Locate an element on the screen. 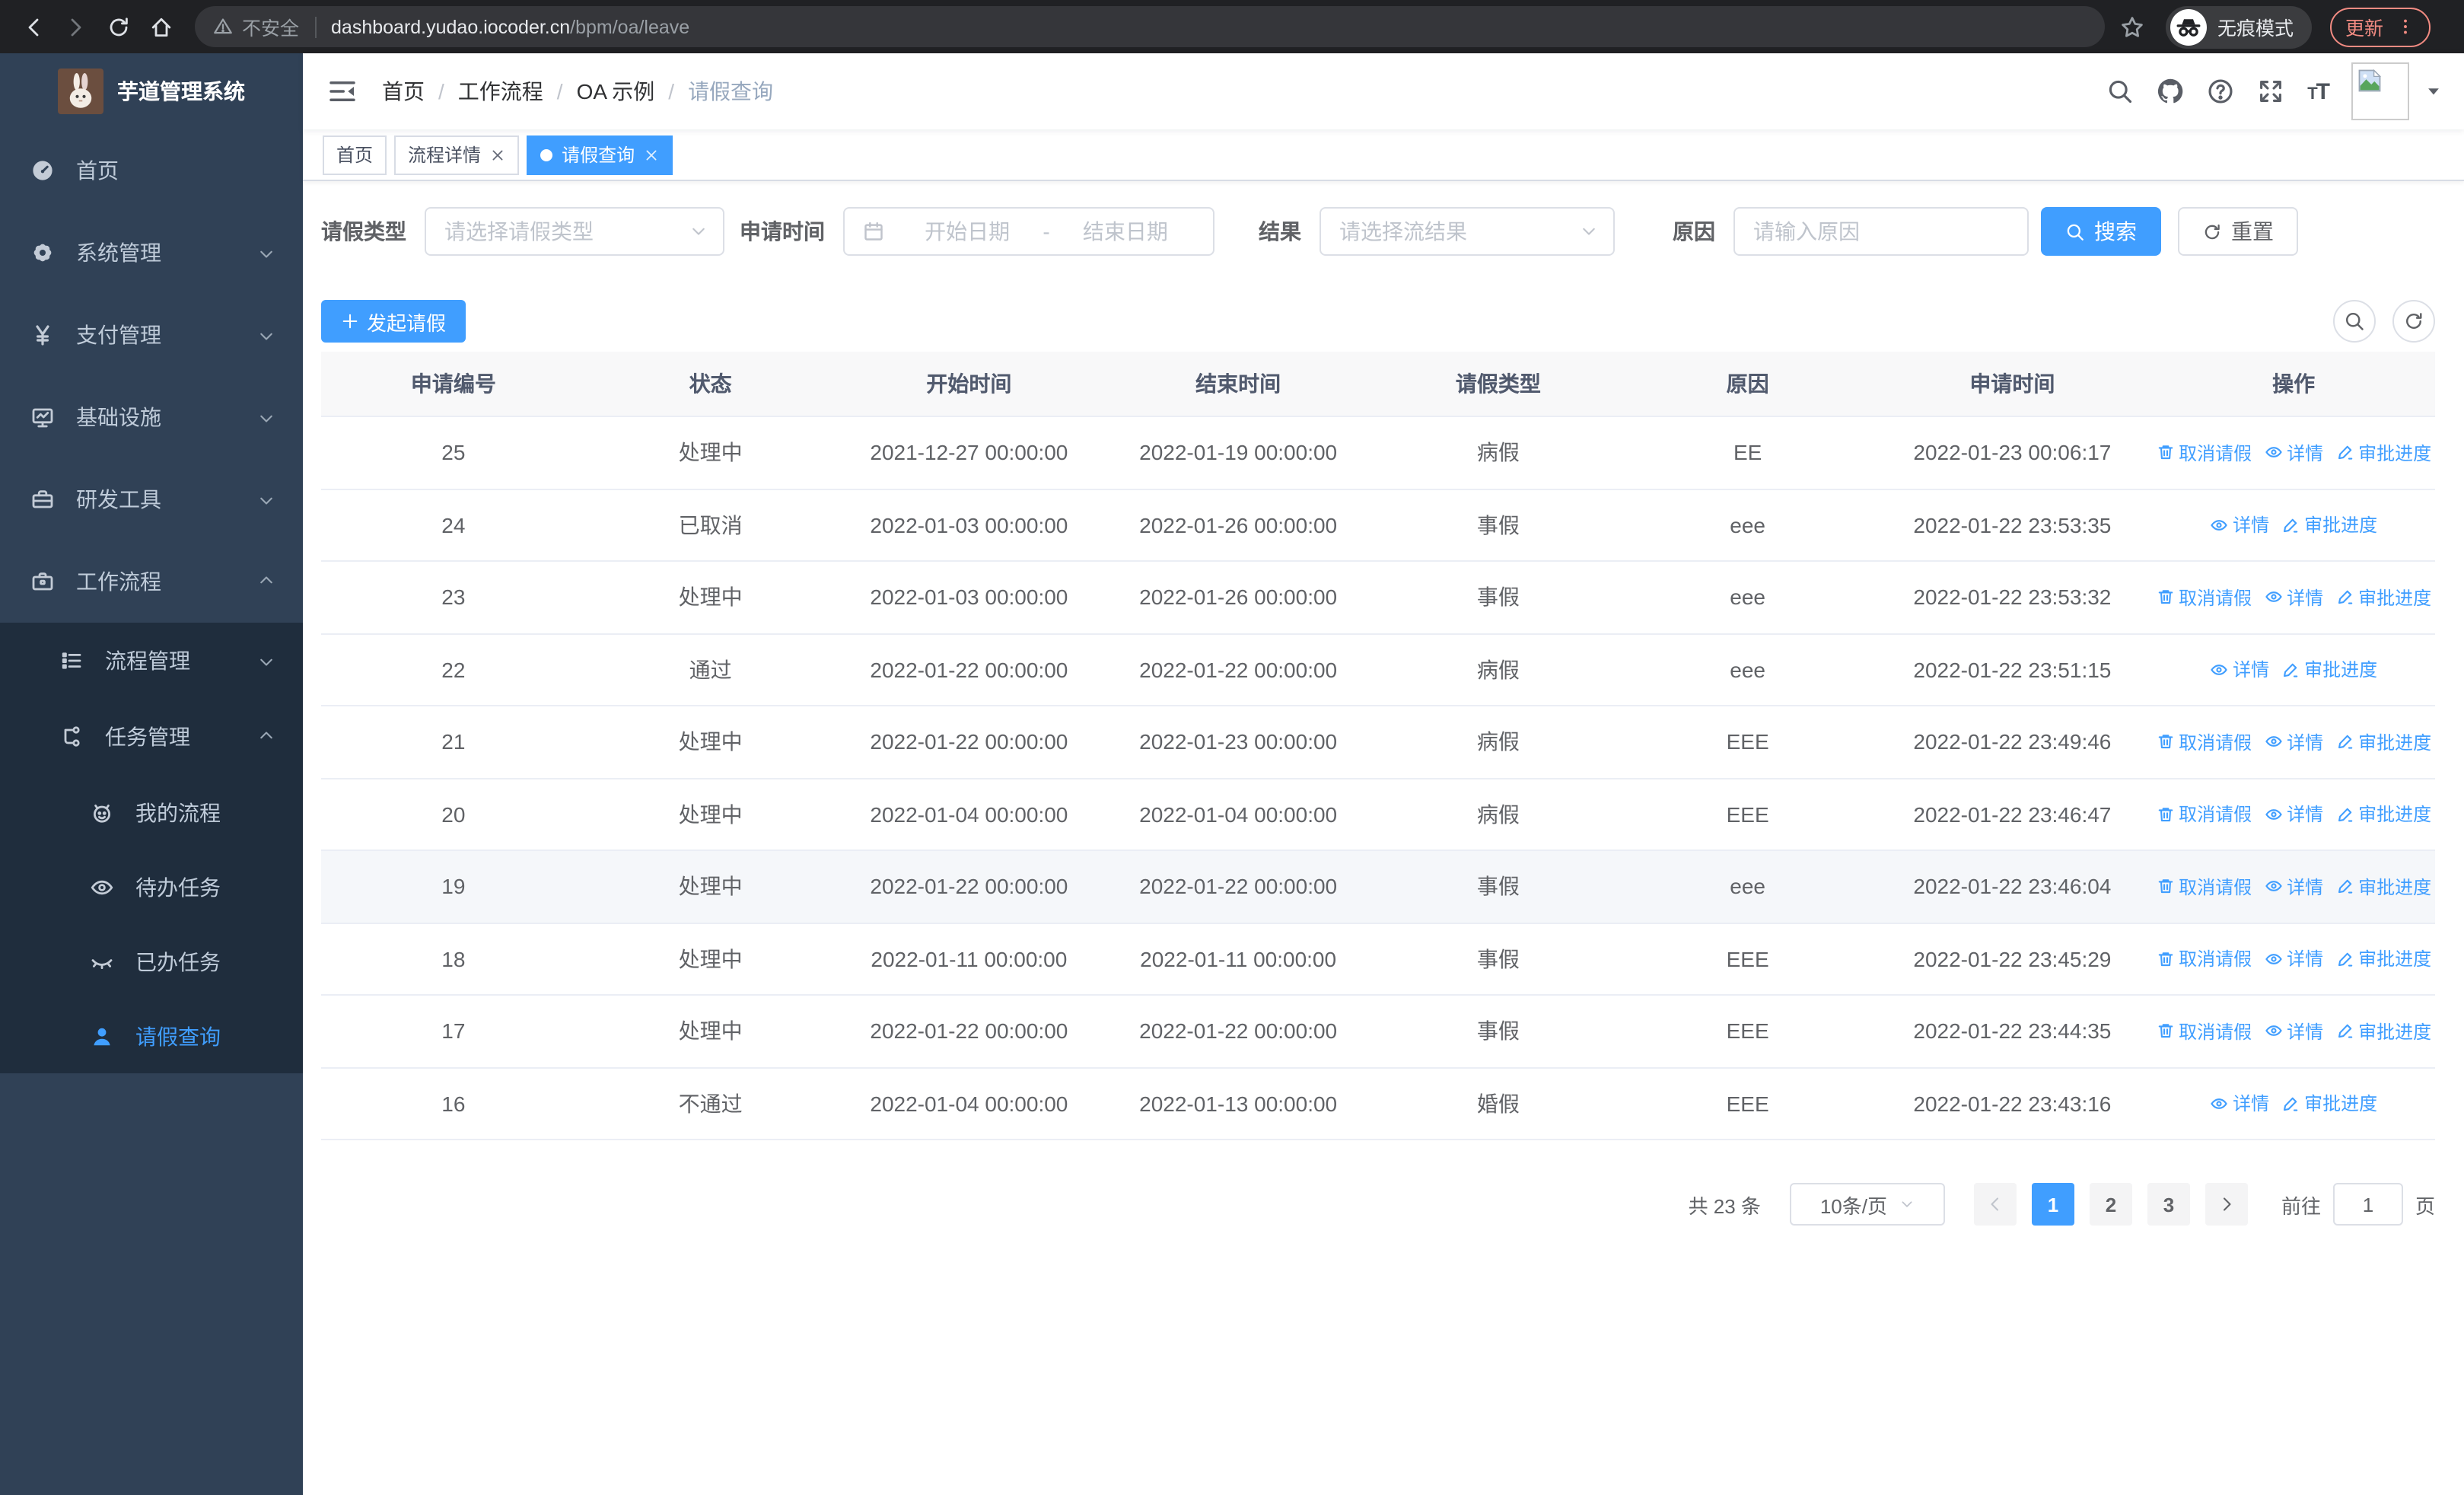 This screenshot has width=2464, height=1495. sidebar-item-工作流程: 工作流程 is located at coordinates (151, 581).